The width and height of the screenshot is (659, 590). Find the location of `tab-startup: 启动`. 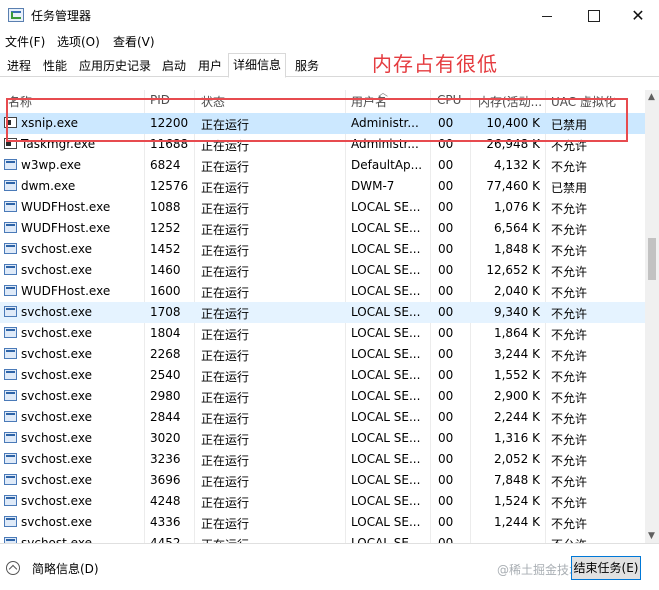

tab-startup: 启动 is located at coordinates (174, 66).